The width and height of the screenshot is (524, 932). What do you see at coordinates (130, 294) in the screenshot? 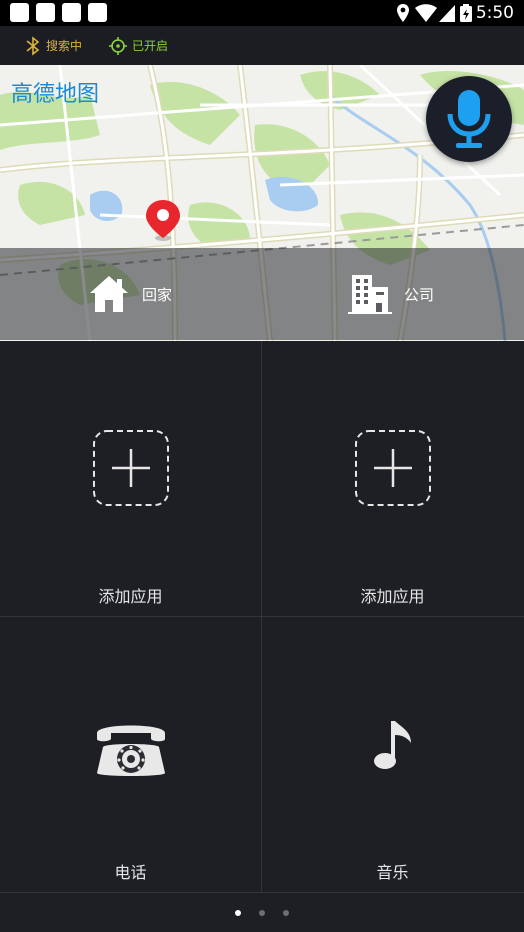
I see `shortcut-home: 回家` at bounding box center [130, 294].